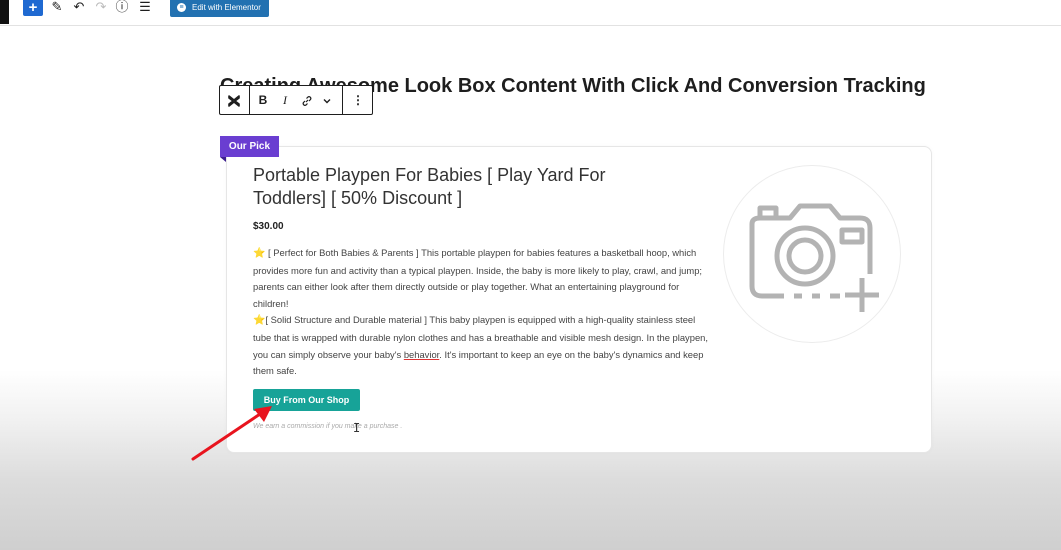 Image resolution: width=1061 pixels, height=550 pixels. I want to click on block-type-icon, so click(234, 100).